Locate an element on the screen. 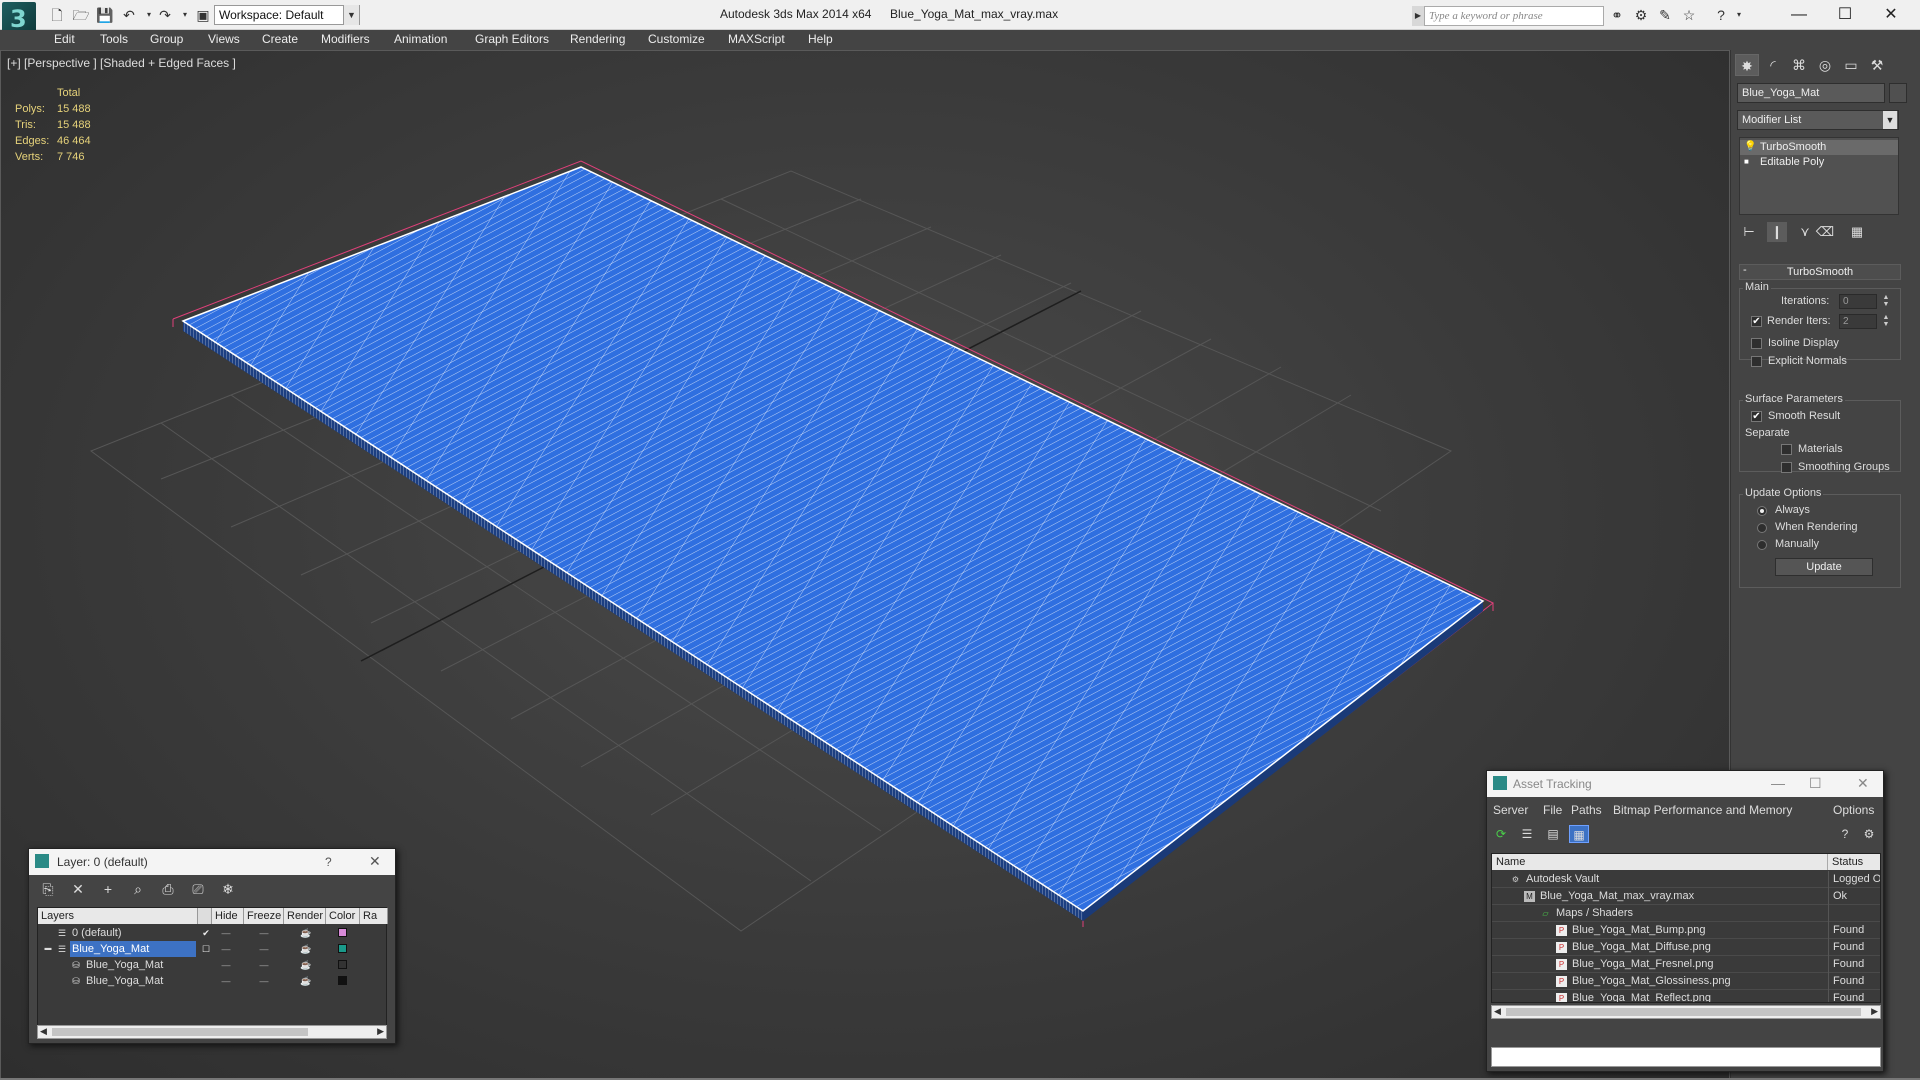  menu-views: Views is located at coordinates (224, 39).